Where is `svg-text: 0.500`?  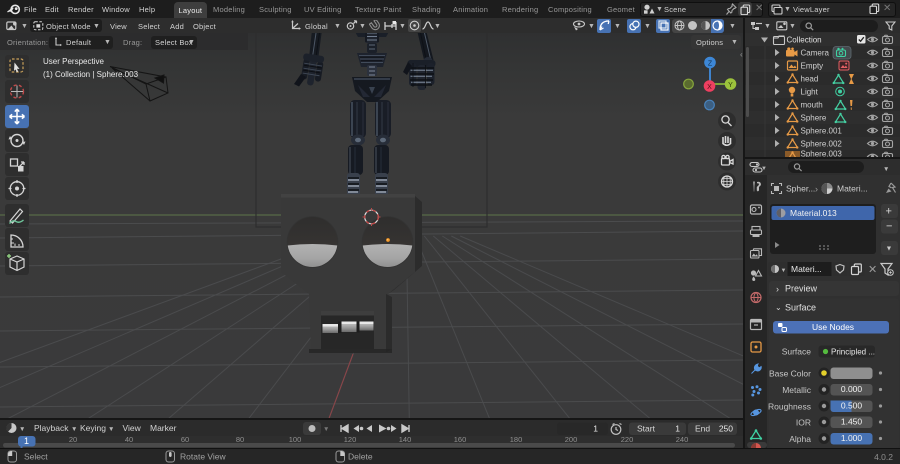
svg-text: 0.500 is located at coordinates (852, 406).